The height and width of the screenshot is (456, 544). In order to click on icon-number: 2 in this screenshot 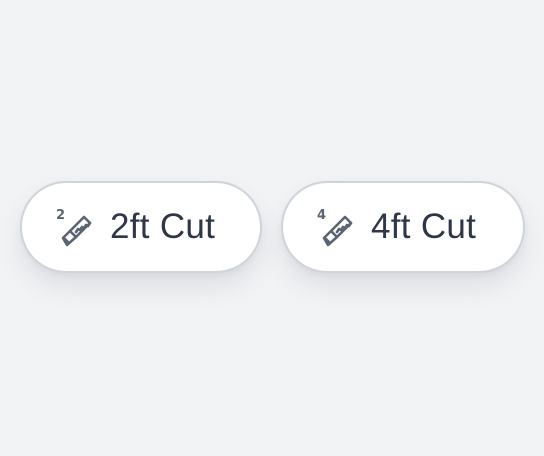, I will do `click(61, 215)`.